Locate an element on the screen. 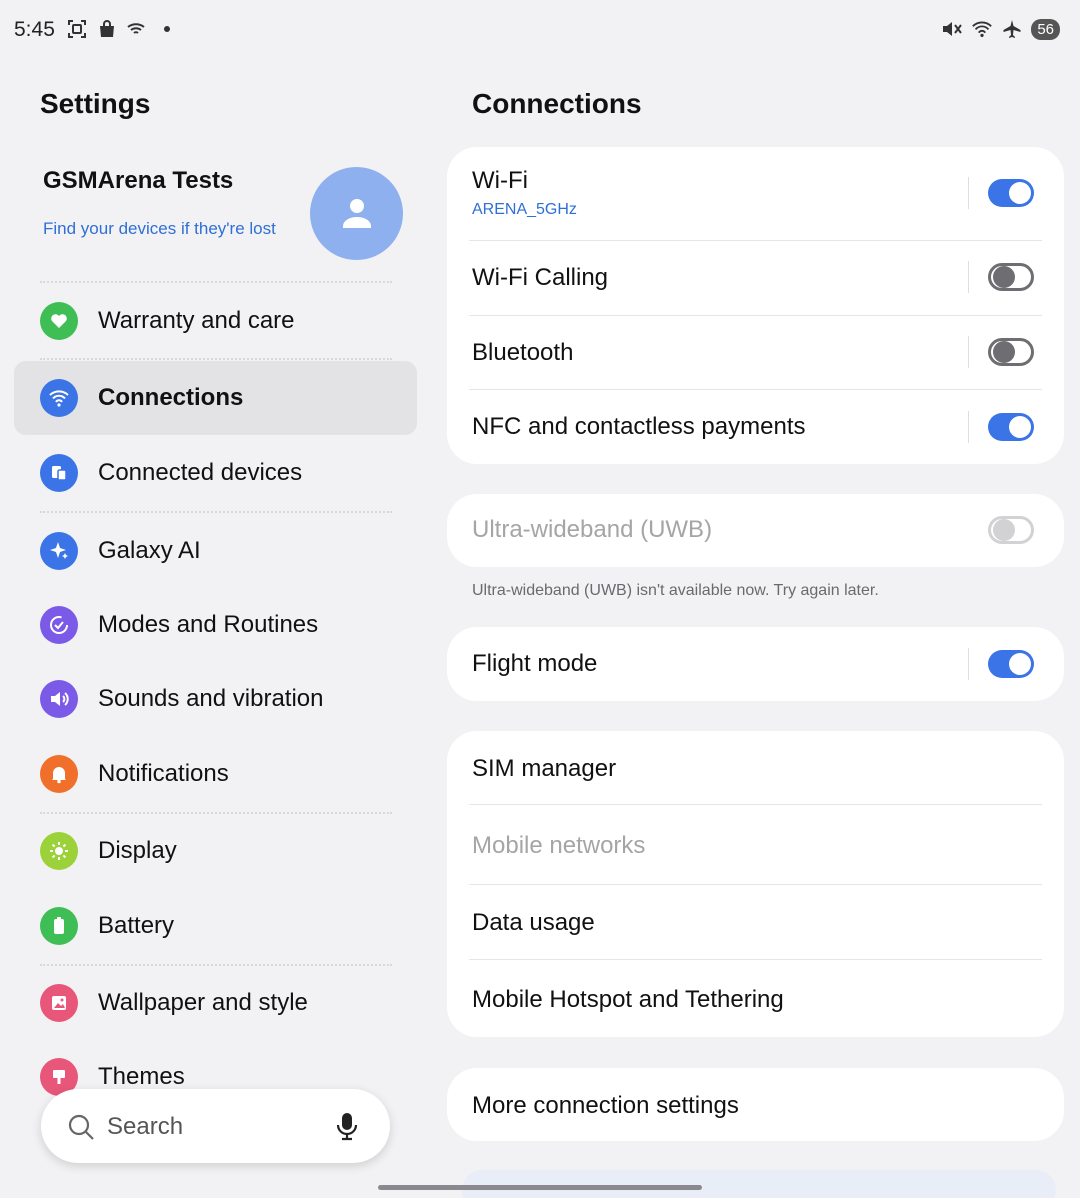 Image resolution: width=1080 pixels, height=1198 pixels. uwb-card: Ultra-wideband (UWB) is located at coordinates (755, 530).